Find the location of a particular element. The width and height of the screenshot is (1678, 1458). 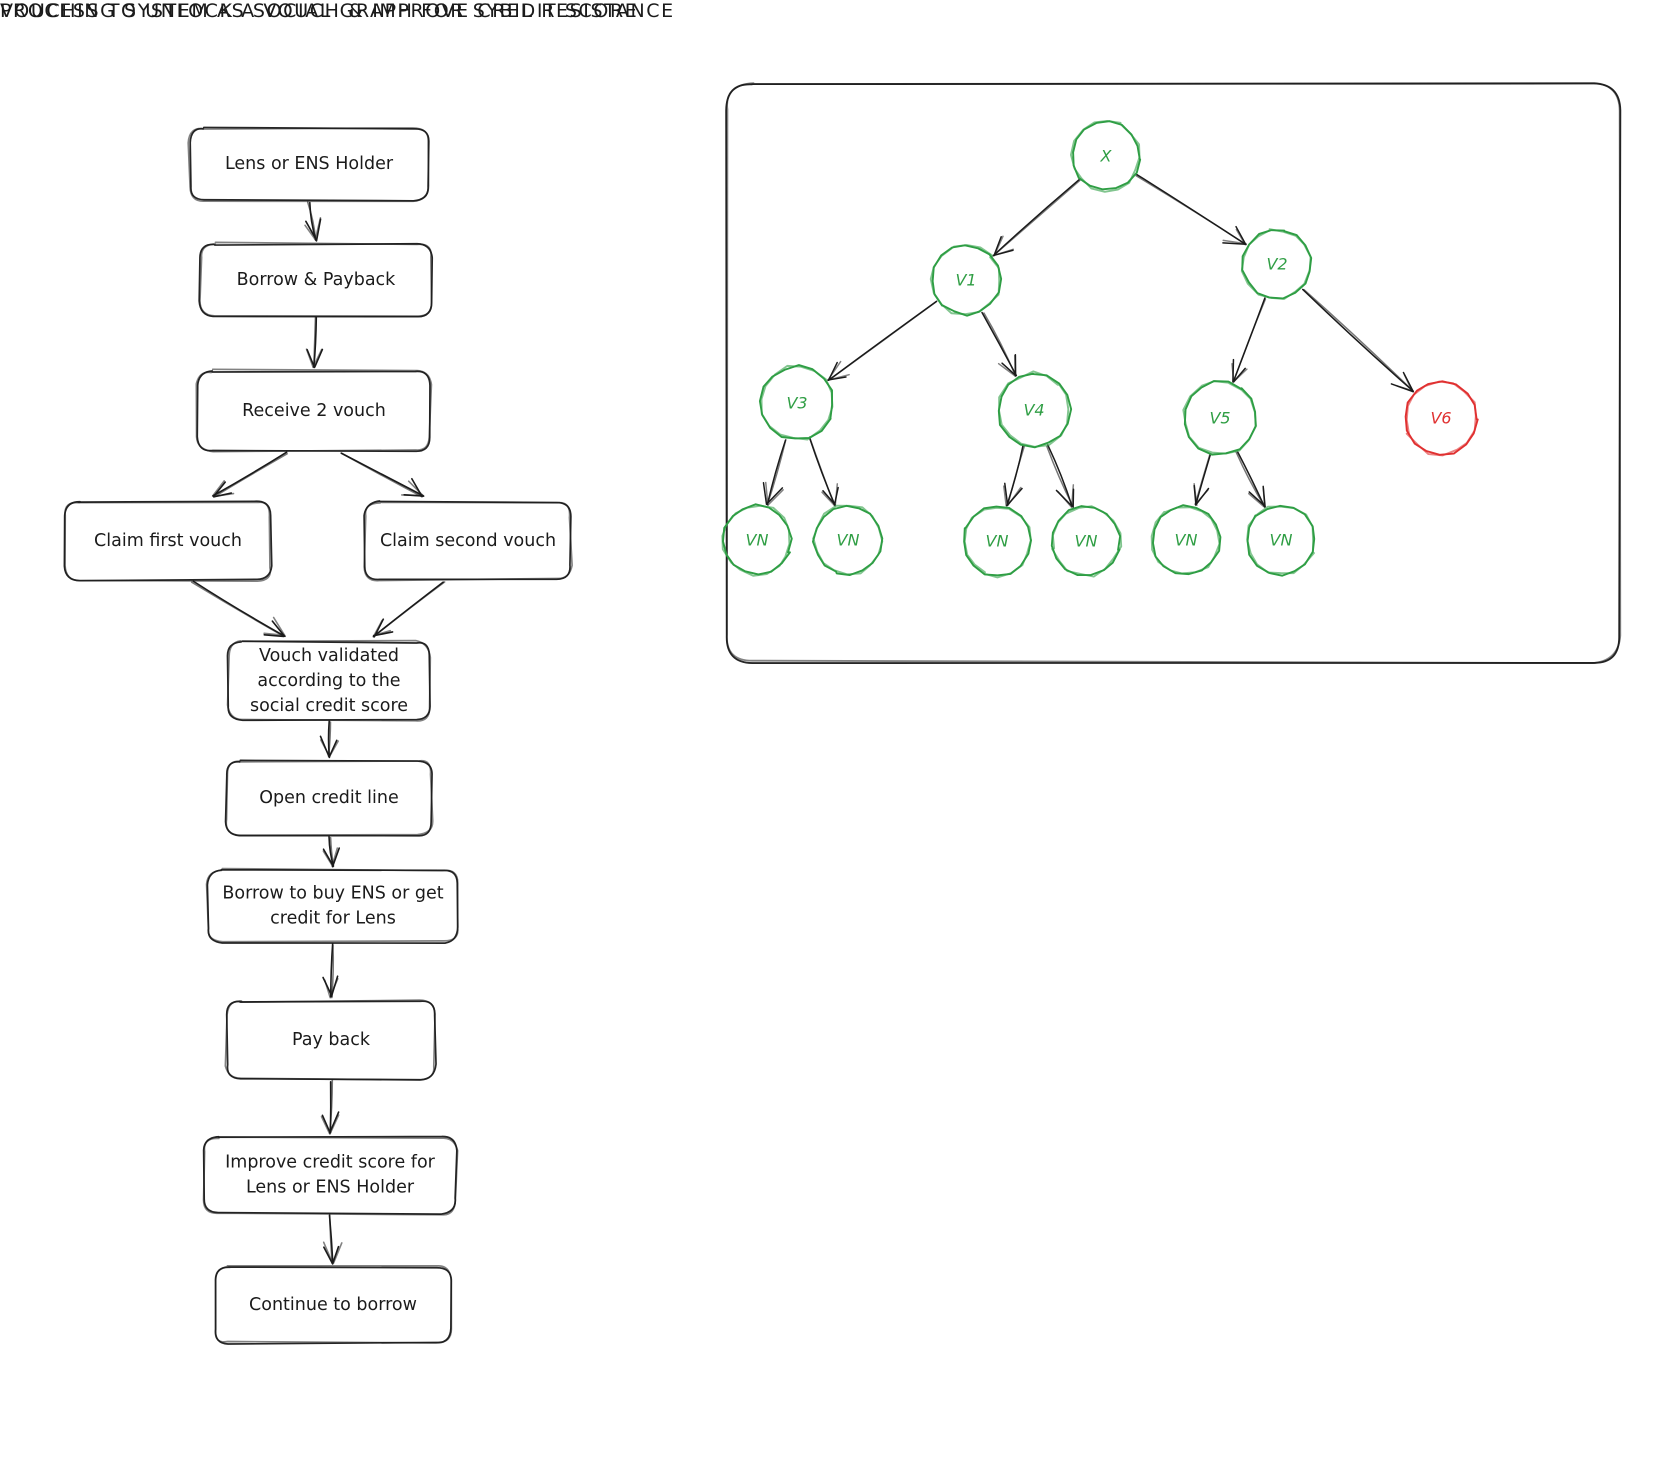

flow-box-label: Open credit line is located at coordinates (328, 798).